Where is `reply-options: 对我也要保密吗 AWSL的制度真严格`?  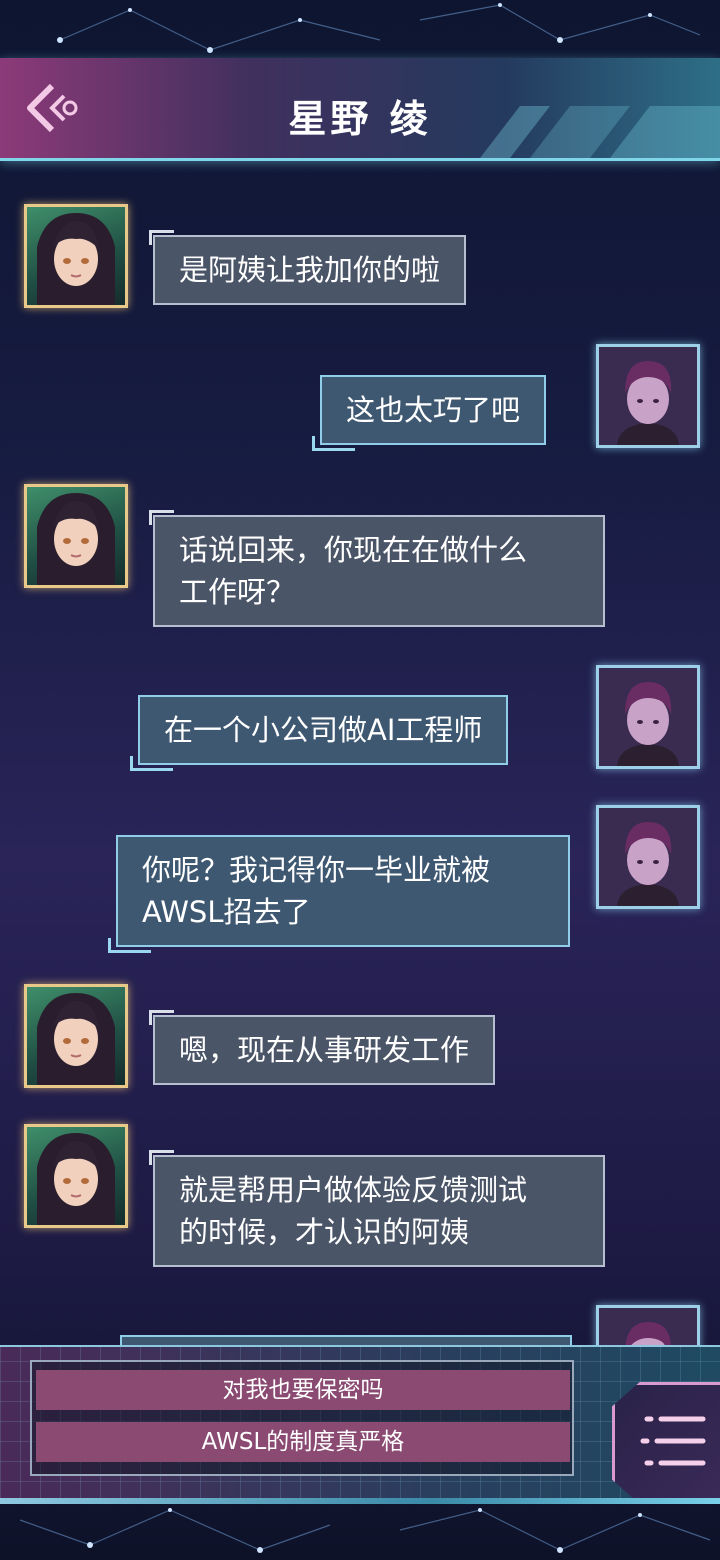 reply-options: 对我也要保密吗 AWSL的制度真严格 is located at coordinates (302, 1418).